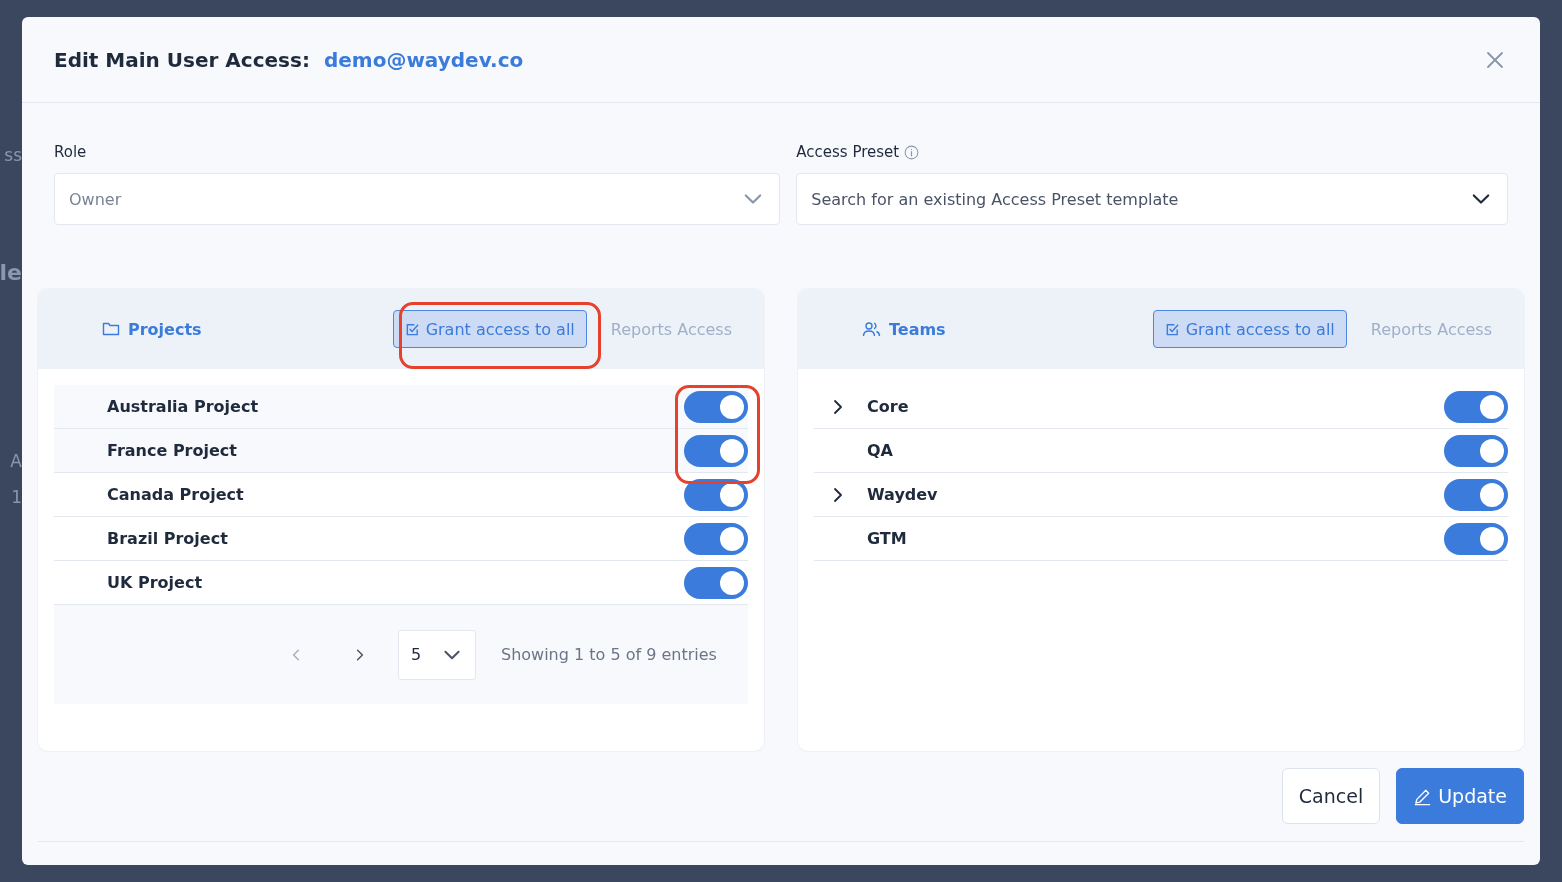 The width and height of the screenshot is (1562, 882). What do you see at coordinates (880, 450) in the screenshot?
I see `row-name: QA` at bounding box center [880, 450].